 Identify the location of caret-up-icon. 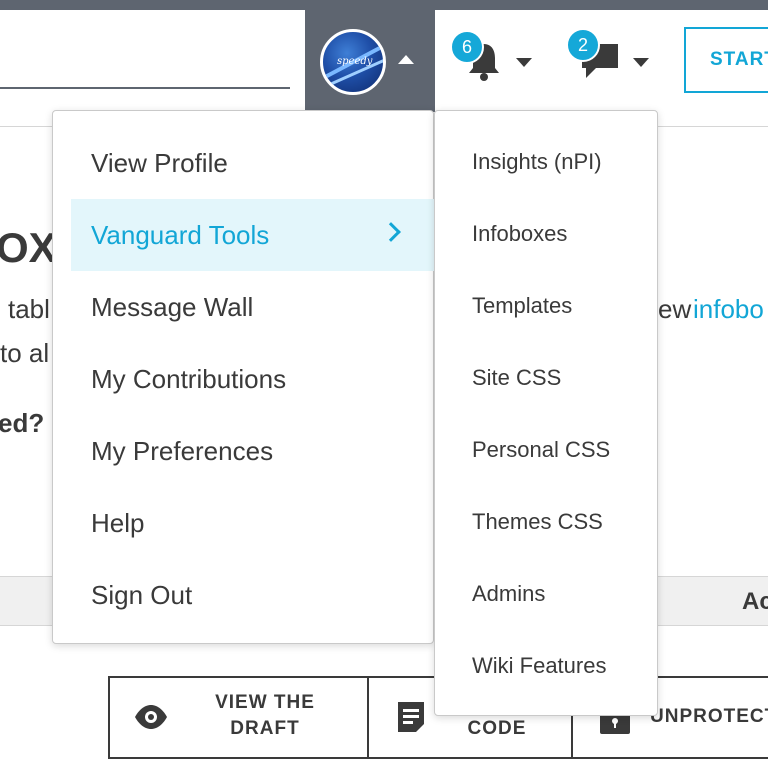
(406, 59).